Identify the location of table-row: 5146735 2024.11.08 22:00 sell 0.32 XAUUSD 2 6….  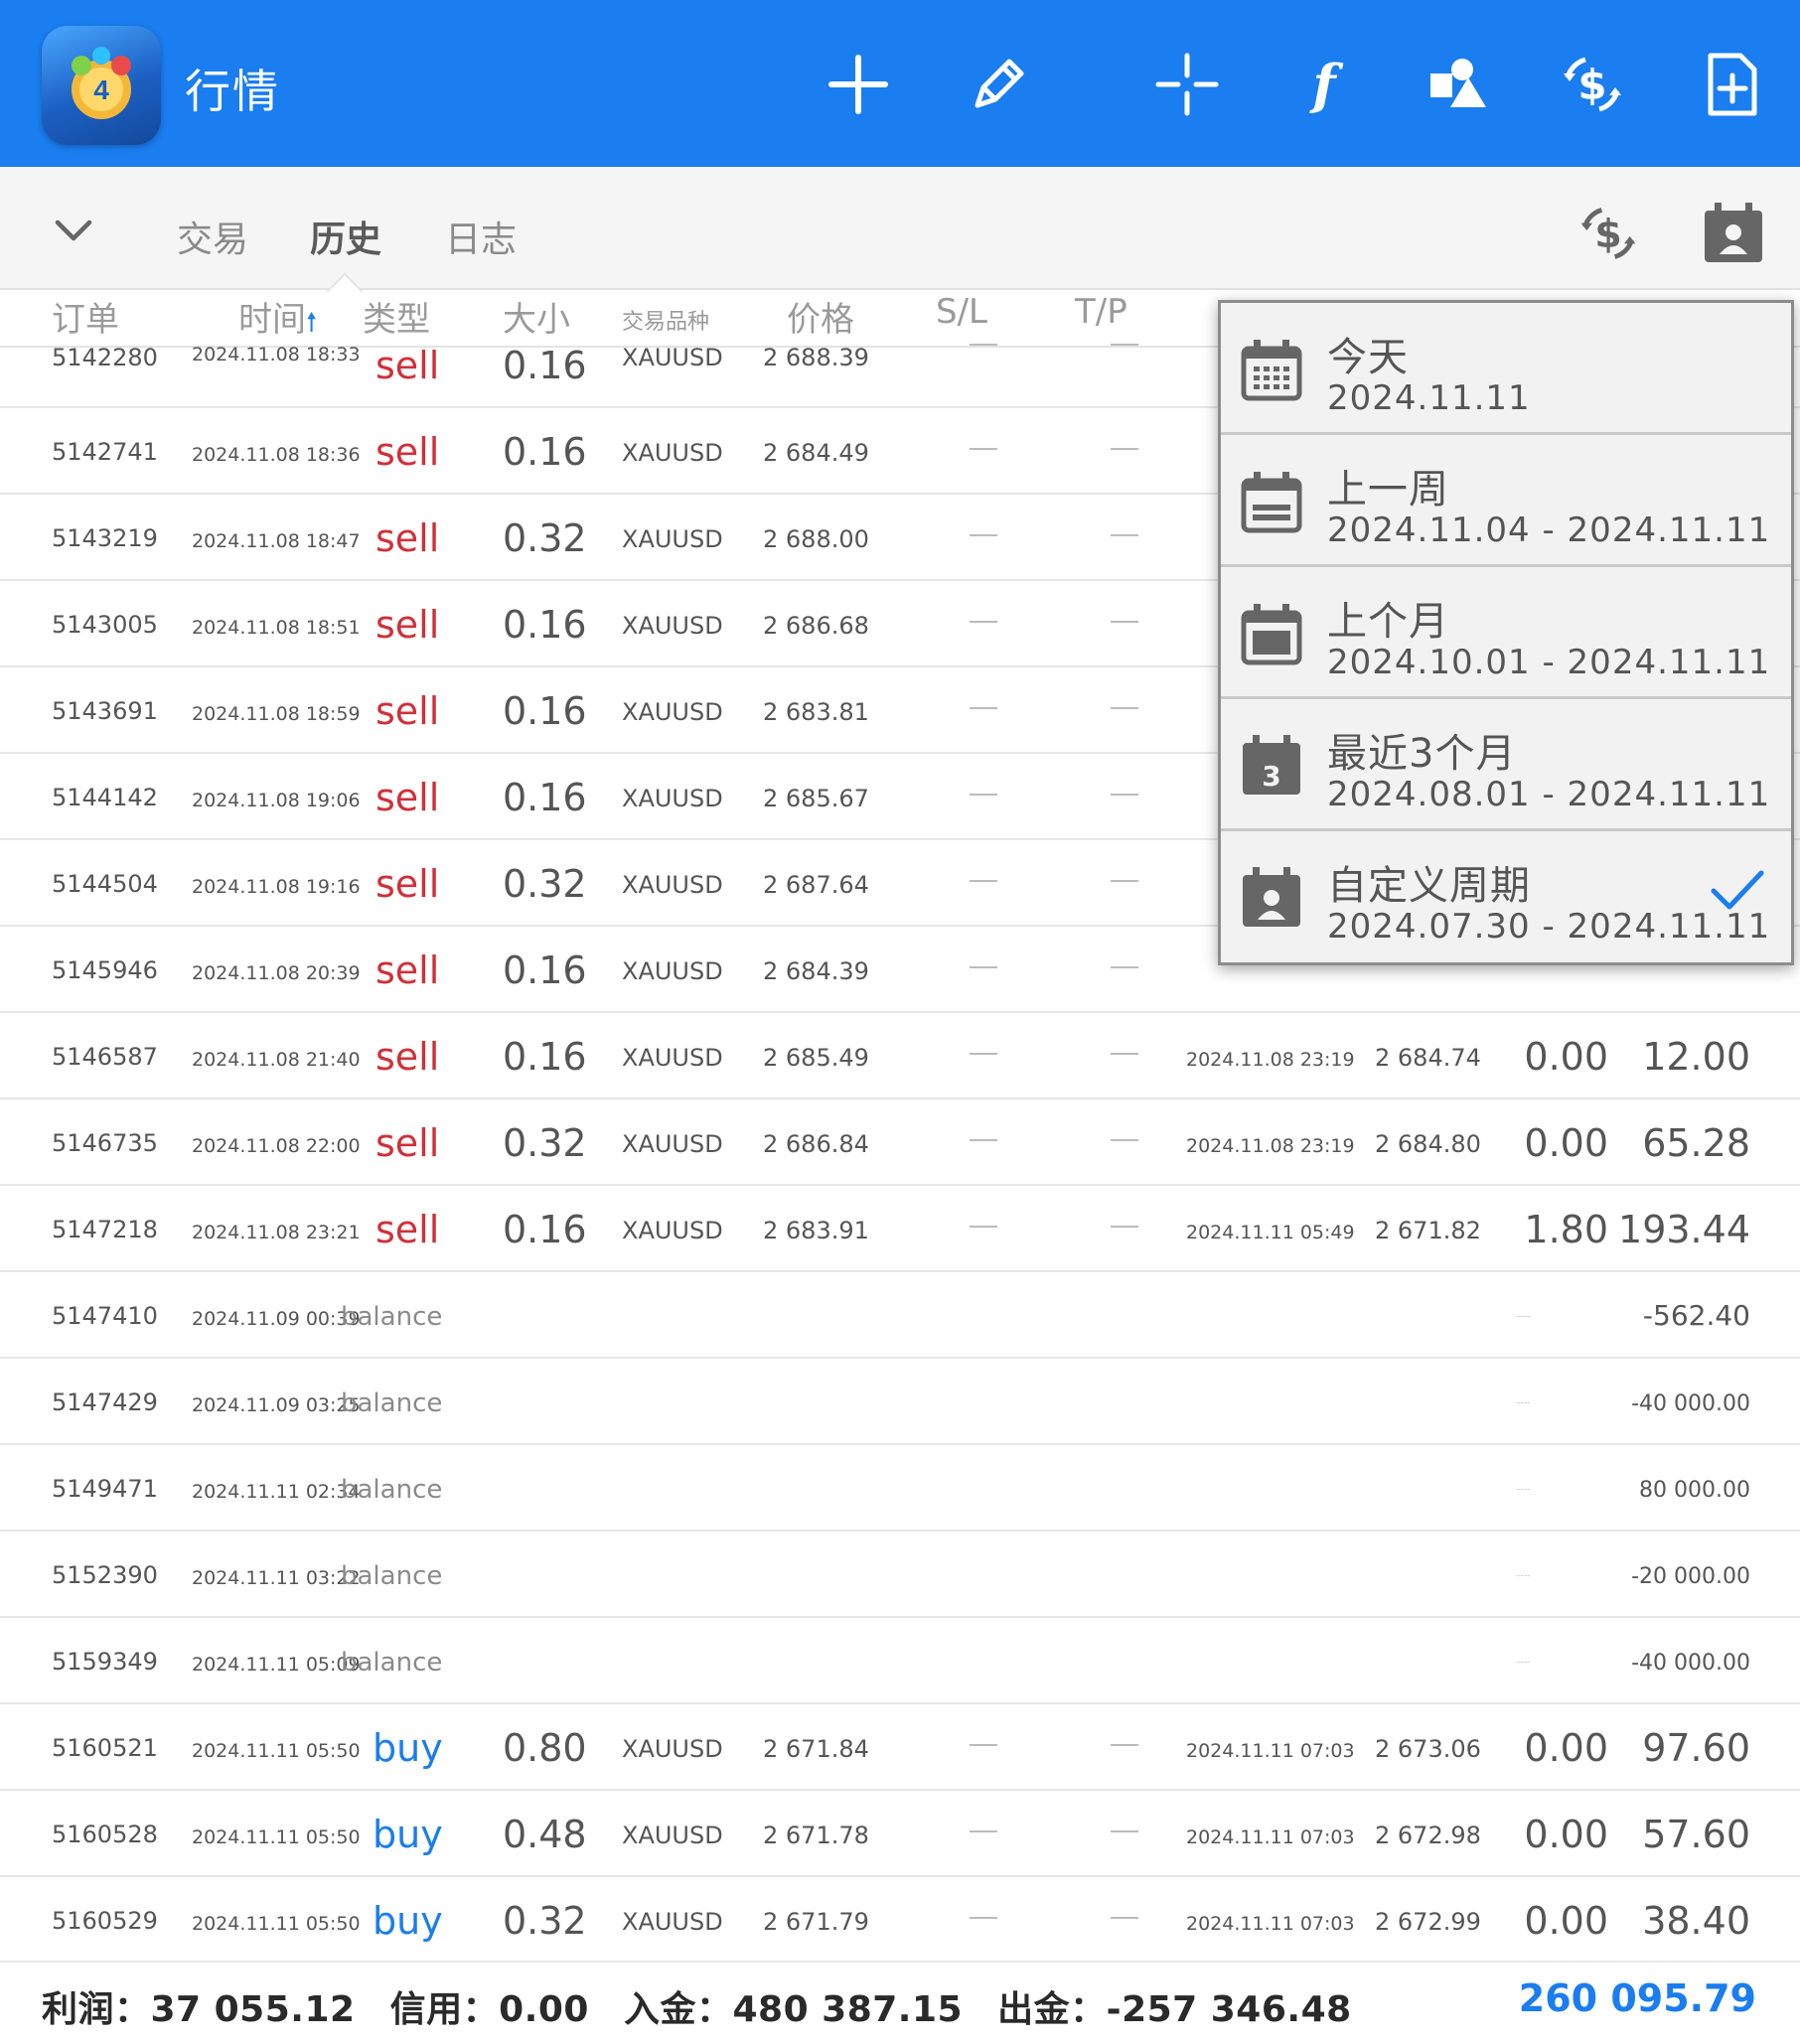
(900, 1142).